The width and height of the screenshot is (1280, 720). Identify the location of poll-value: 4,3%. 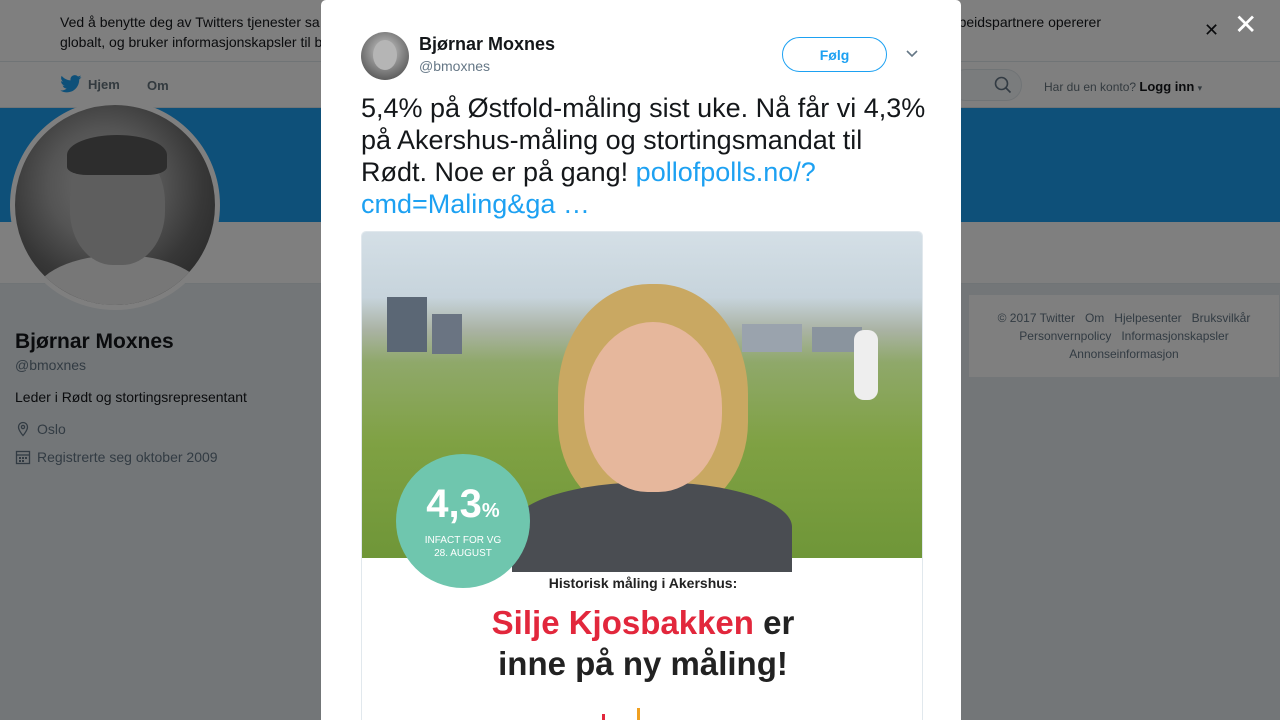
(463, 507).